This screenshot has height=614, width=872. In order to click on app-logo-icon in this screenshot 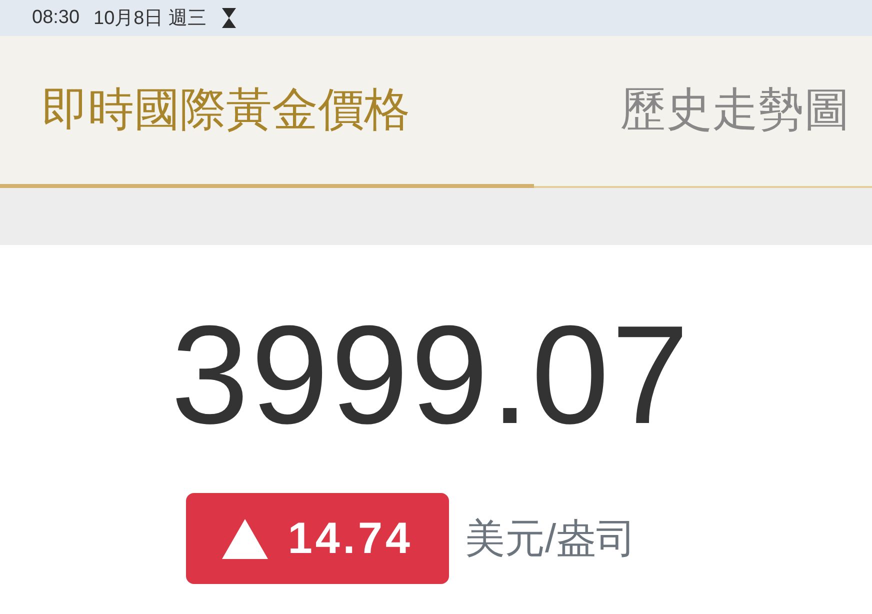, I will do `click(228, 18)`.